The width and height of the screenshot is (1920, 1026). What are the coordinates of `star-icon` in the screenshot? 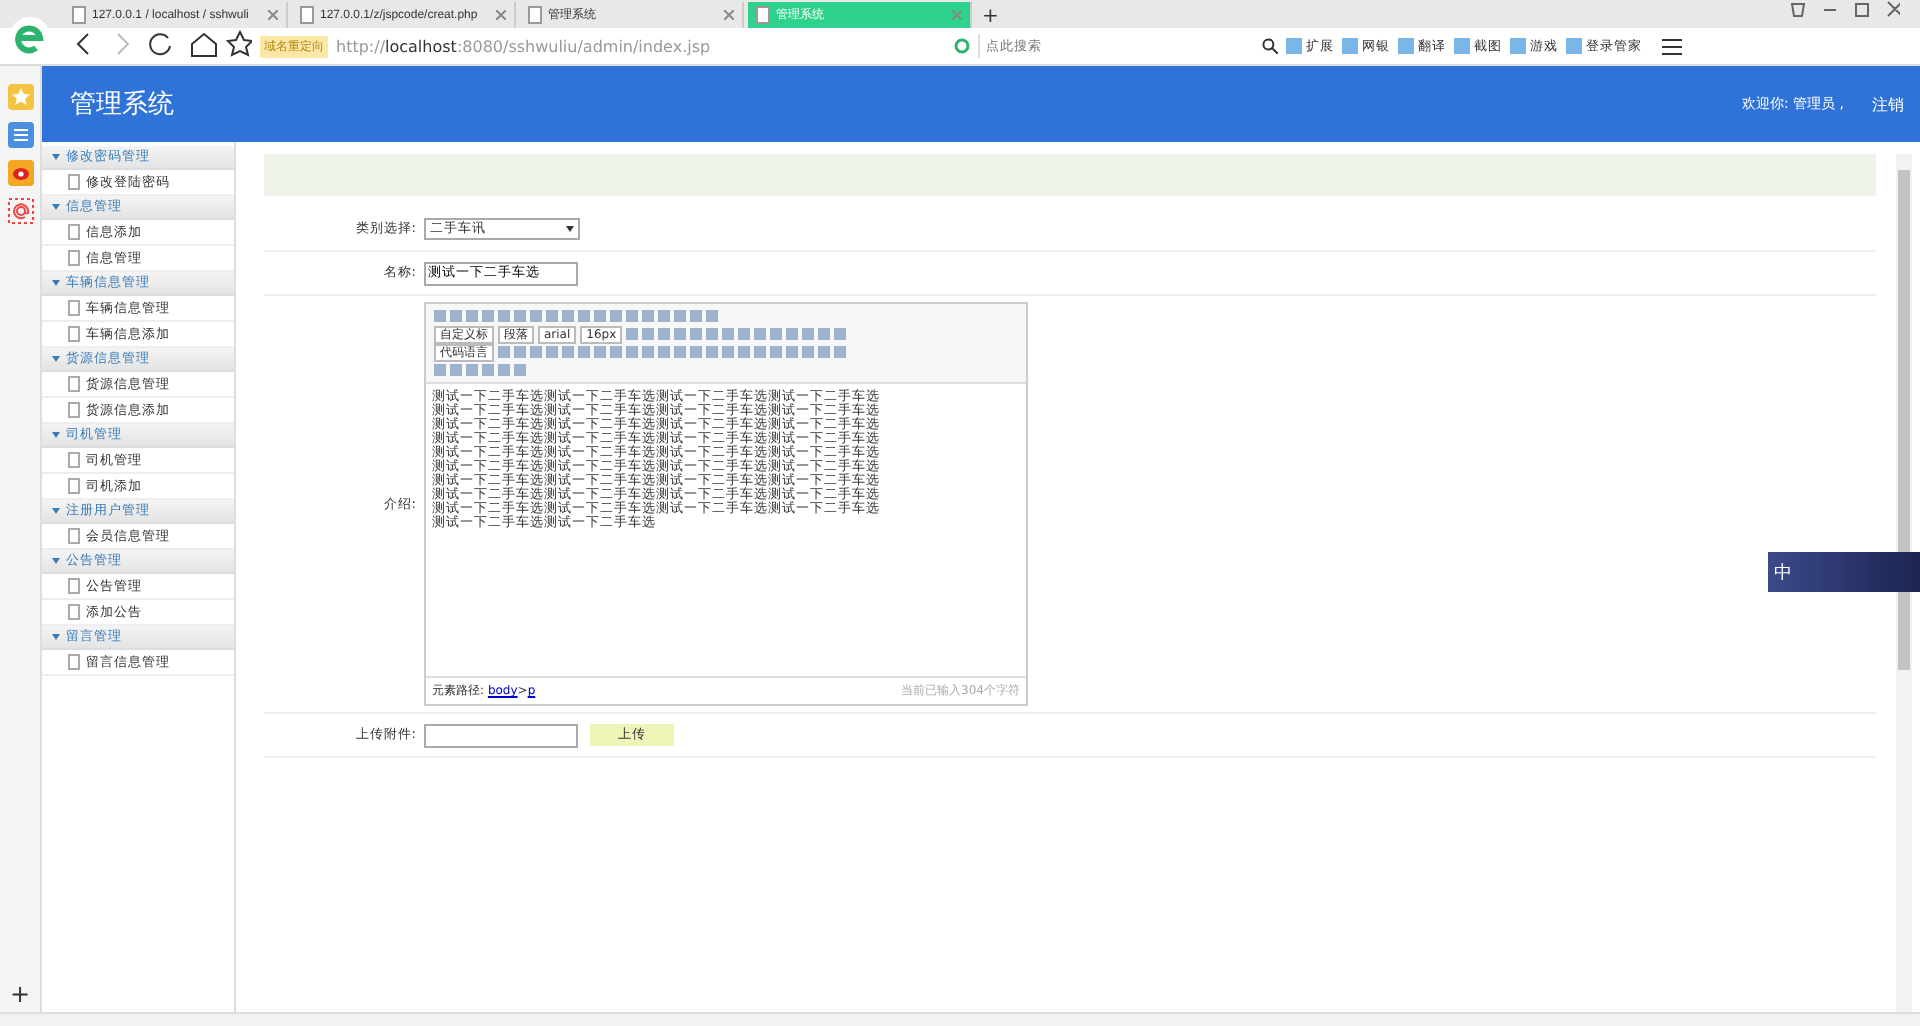 It's located at (20, 97).